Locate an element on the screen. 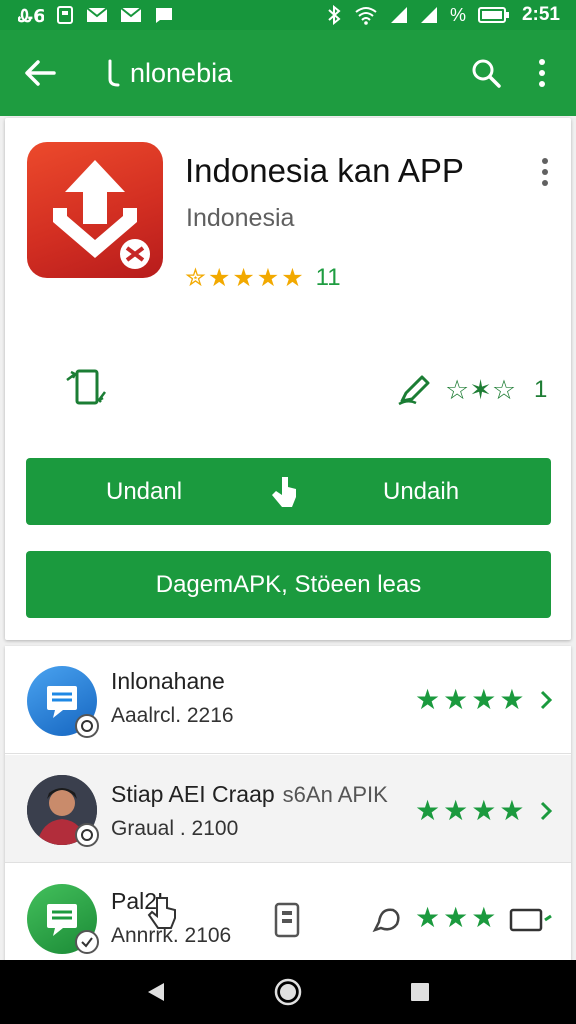 The image size is (576, 1024). device-compat-icon is located at coordinates (86, 388).